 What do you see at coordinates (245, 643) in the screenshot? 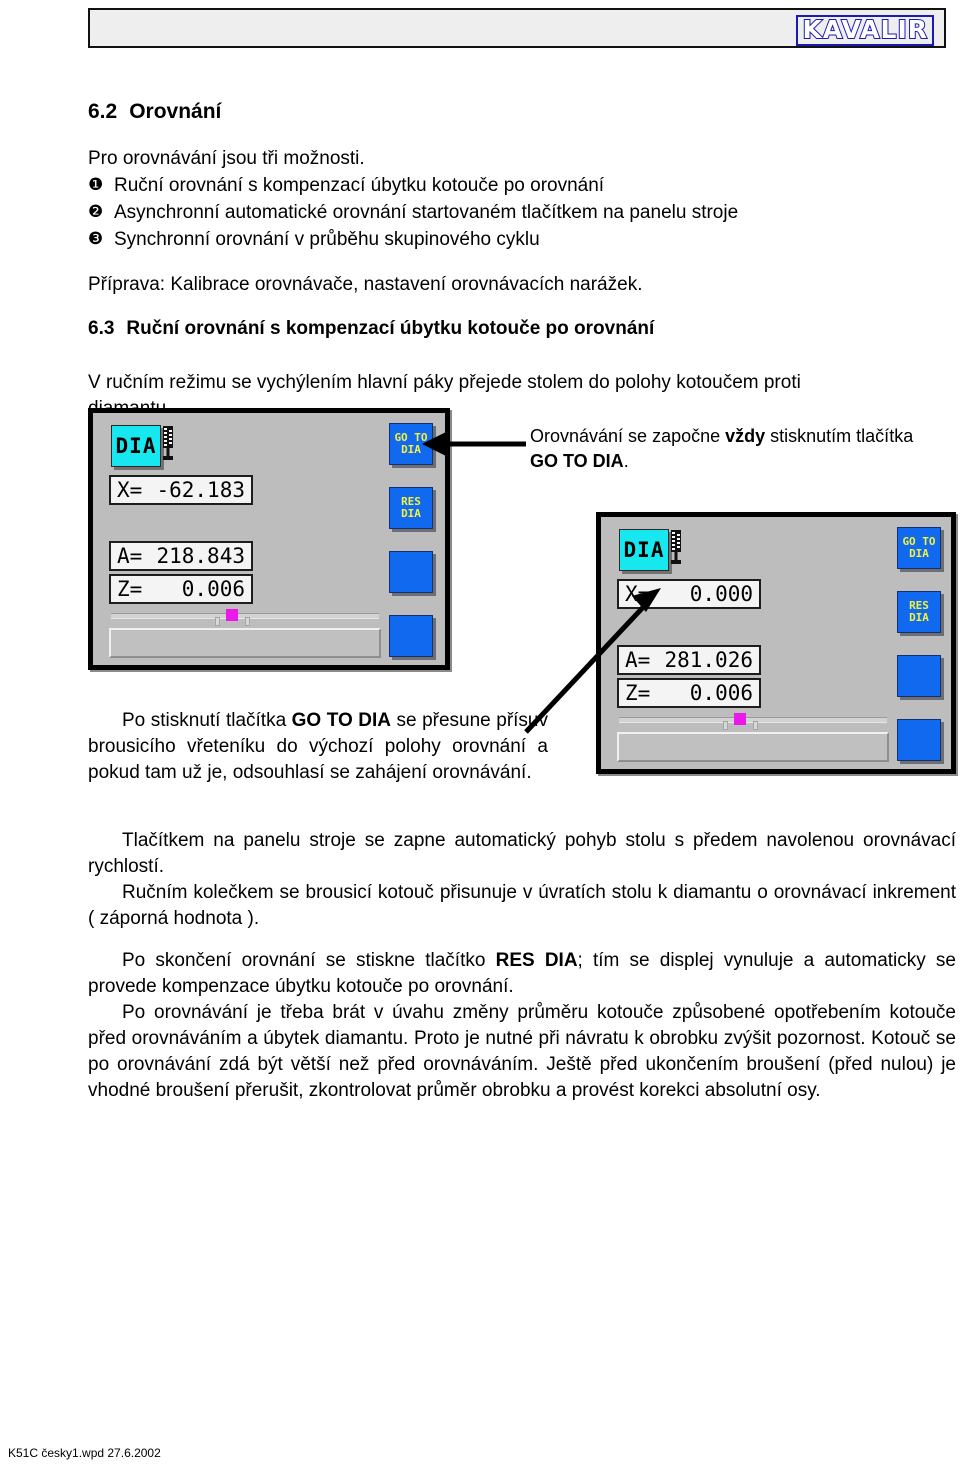
I see `status-bar` at bounding box center [245, 643].